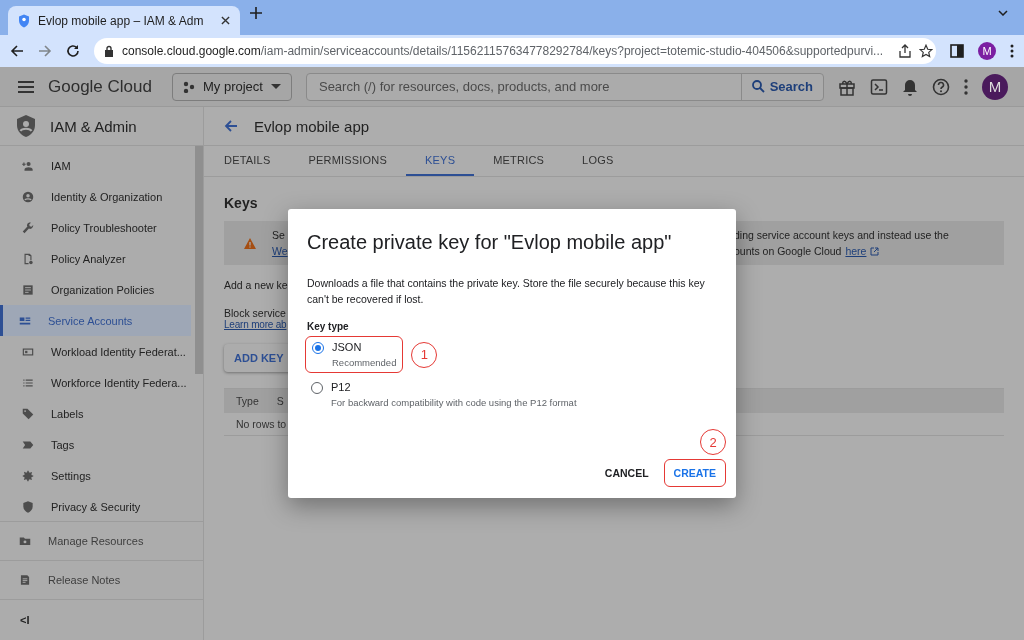  What do you see at coordinates (312, 126) in the screenshot?
I see `page-title: Evlop mobile app` at bounding box center [312, 126].